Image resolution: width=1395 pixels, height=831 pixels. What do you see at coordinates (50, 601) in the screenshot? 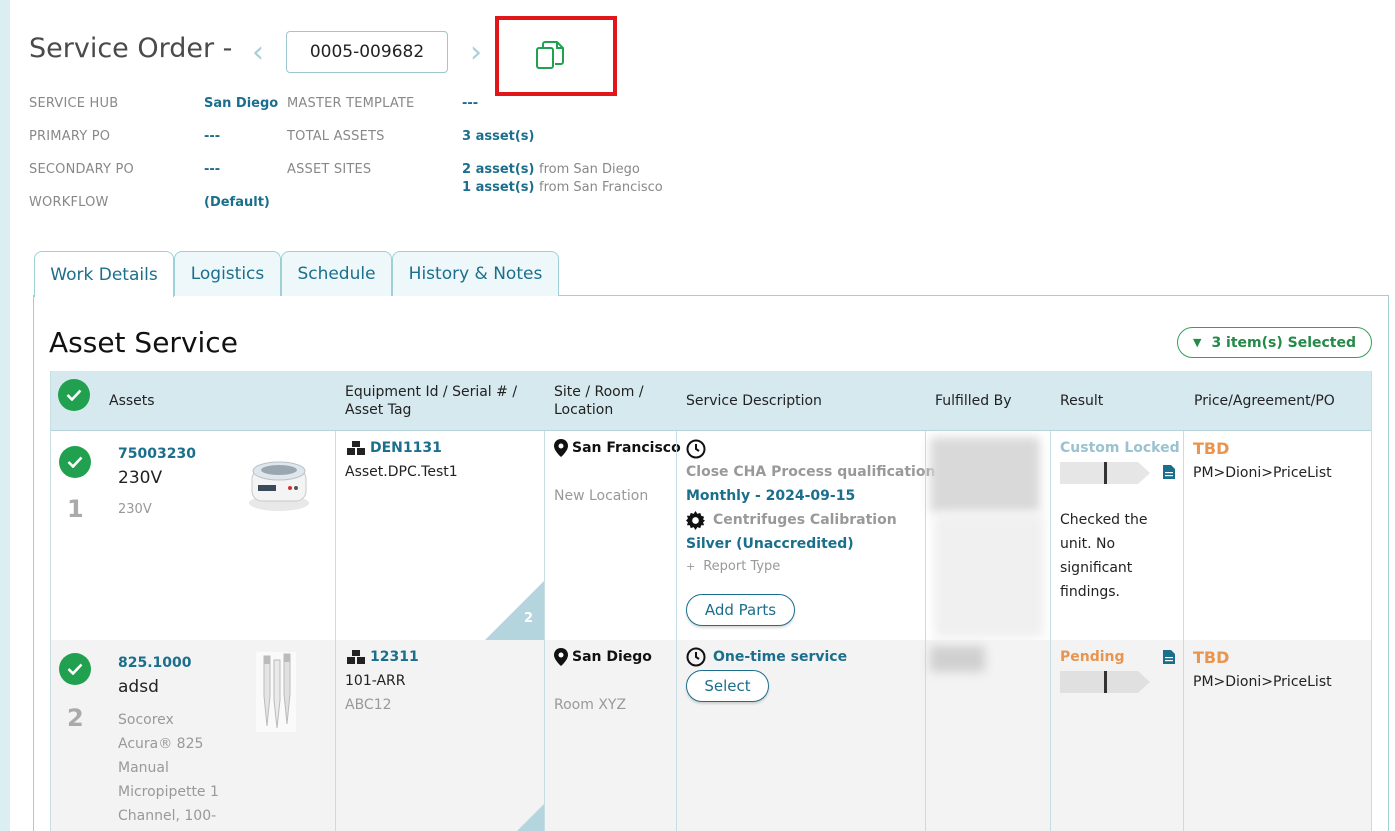
I see `table-left-border` at bounding box center [50, 601].